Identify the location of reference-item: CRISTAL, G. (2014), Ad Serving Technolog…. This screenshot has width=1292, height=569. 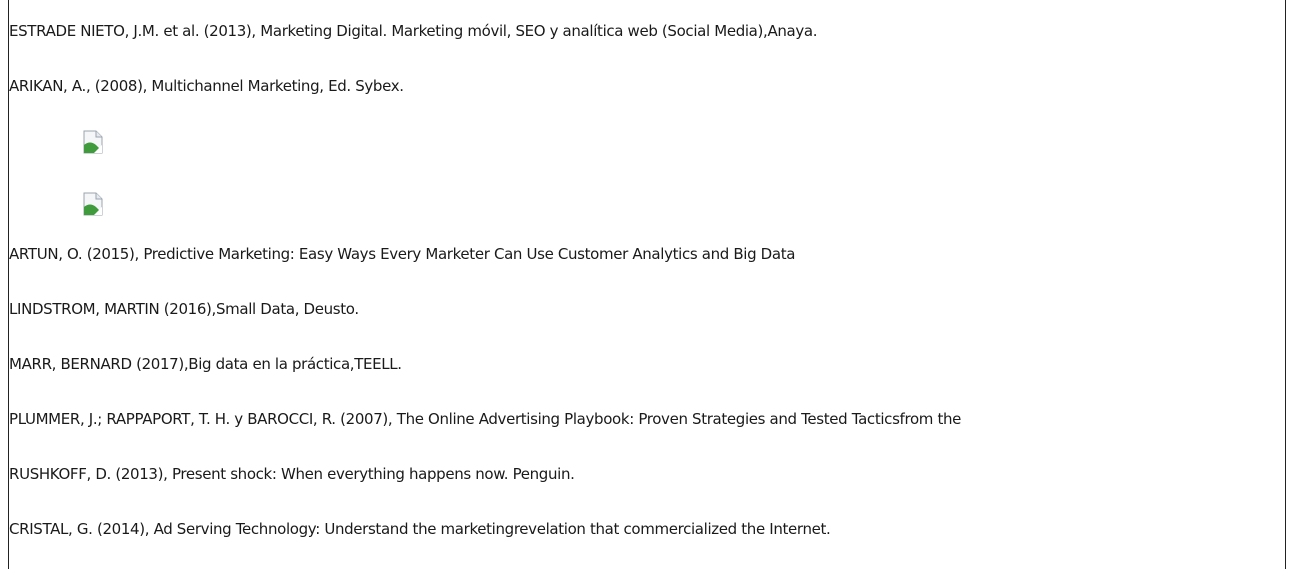
(420, 529).